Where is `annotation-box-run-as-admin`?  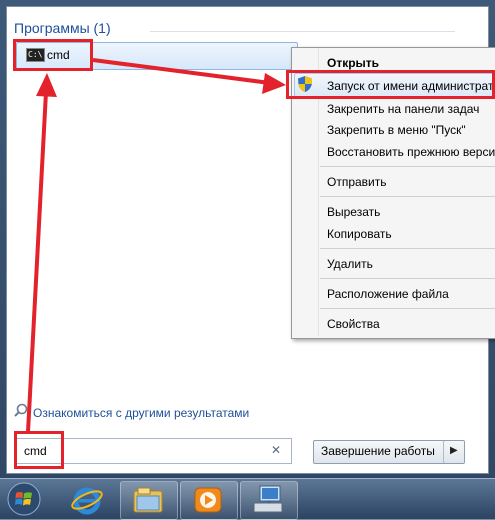
annotation-box-run-as-admin is located at coordinates (390, 84).